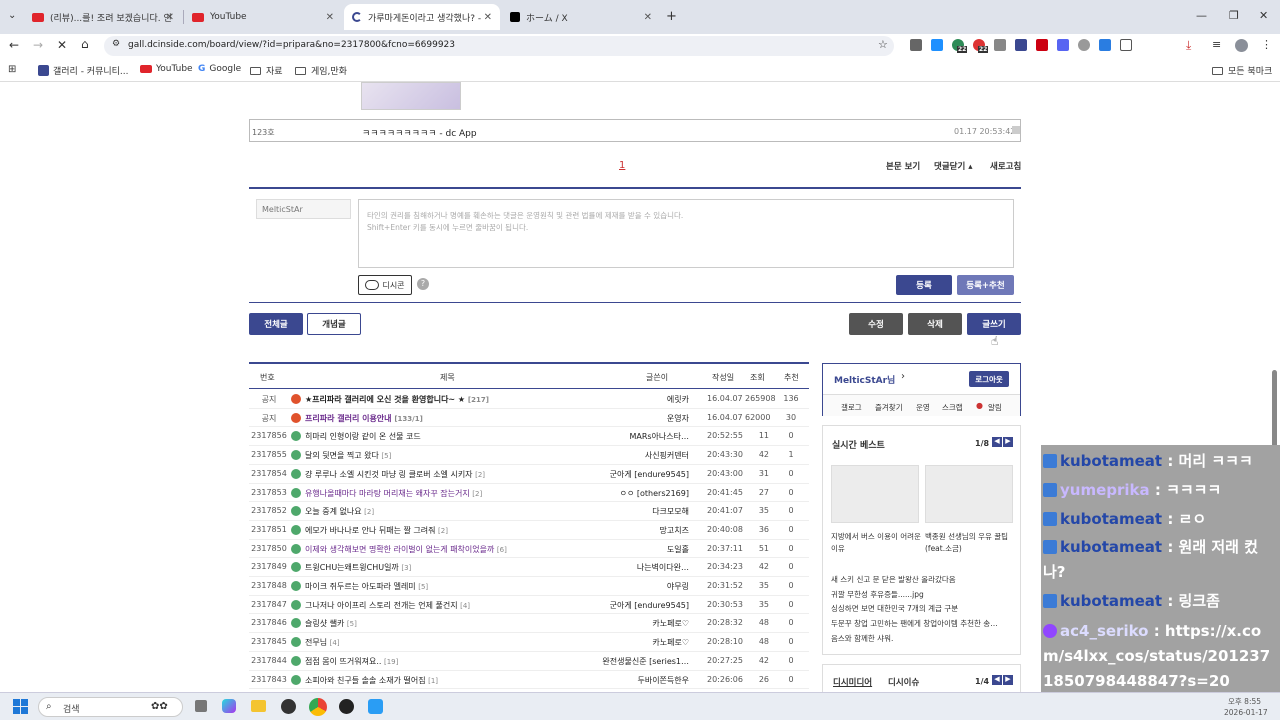  What do you see at coordinates (364, 418) in the screenshot?
I see `post-title: 프리파라 갤러리 이용안내 [133/1]` at bounding box center [364, 418].